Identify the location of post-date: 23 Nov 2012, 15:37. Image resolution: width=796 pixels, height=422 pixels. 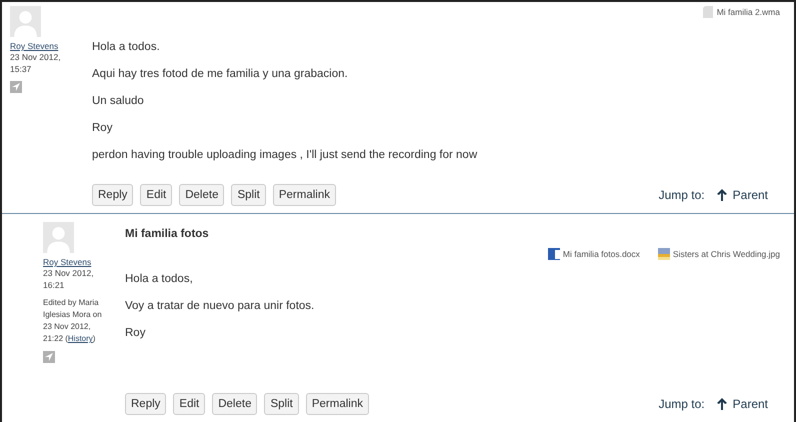
(36, 63).